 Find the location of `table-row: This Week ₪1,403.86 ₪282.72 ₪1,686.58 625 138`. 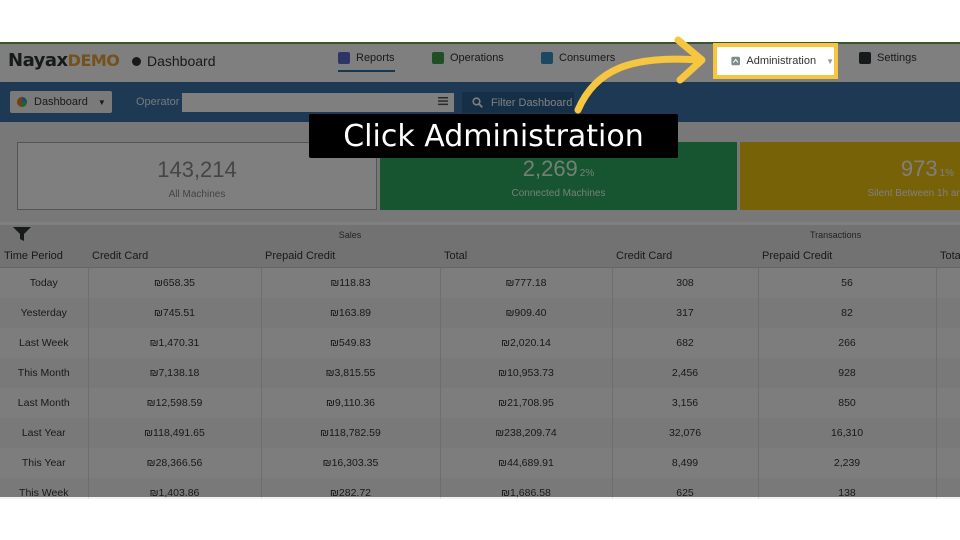

table-row: This Week ₪1,403.86 ₪282.72 ₪1,686.58 625 138 is located at coordinates (480, 488).